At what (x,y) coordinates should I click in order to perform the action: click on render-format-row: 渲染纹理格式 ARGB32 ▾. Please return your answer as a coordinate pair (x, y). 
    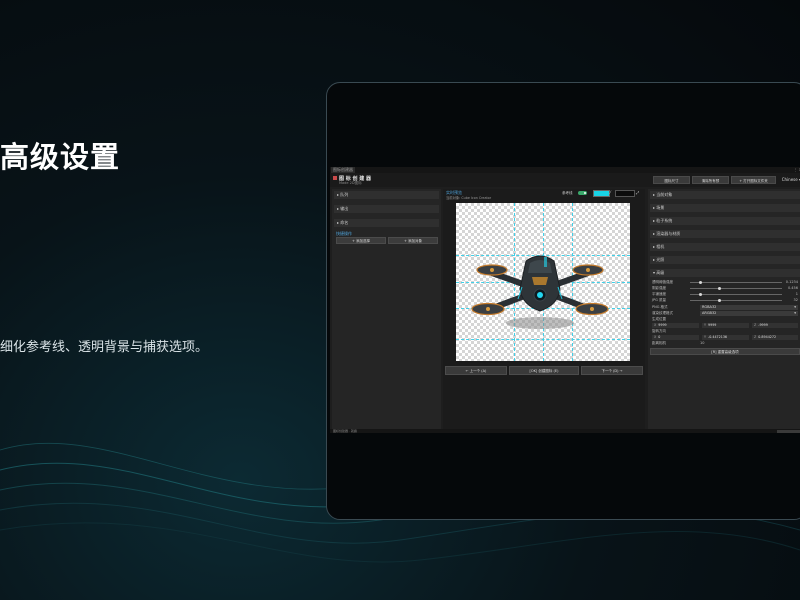
    Looking at the image, I should click on (725, 313).